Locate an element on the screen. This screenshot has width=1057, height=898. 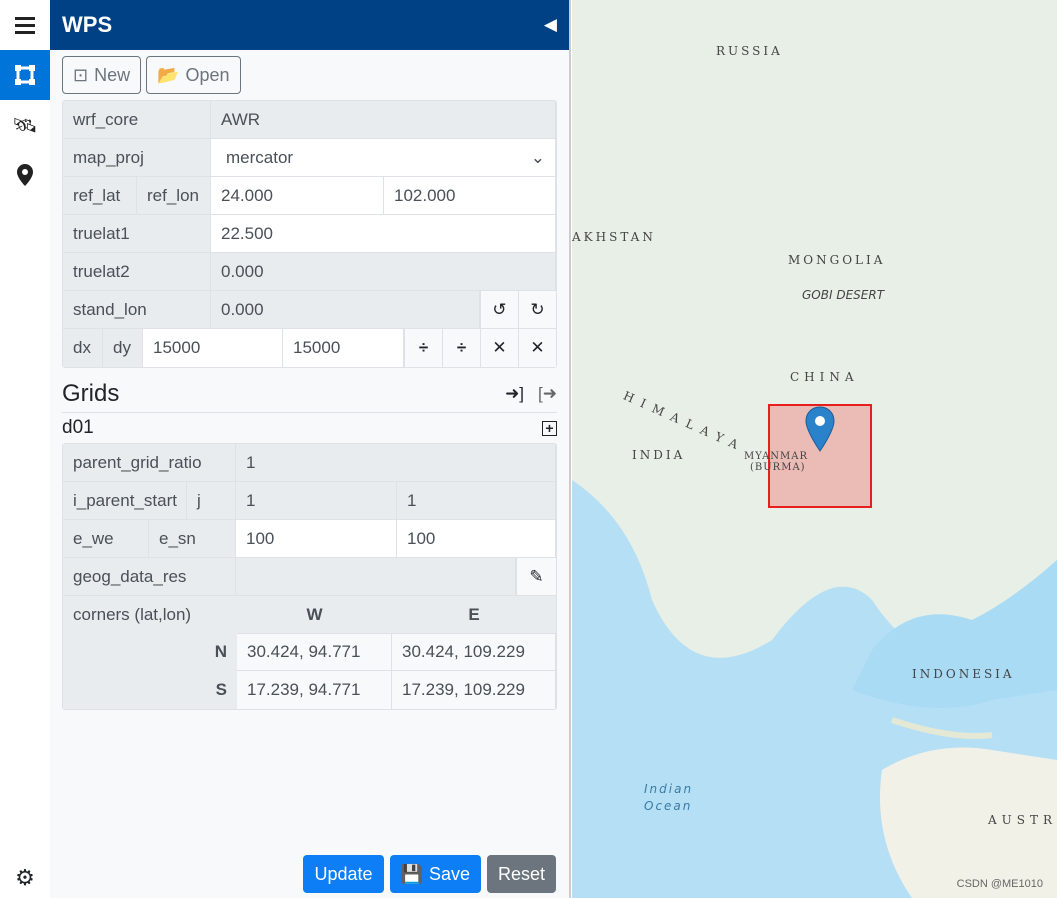
rotate-left-button: ↺ is located at coordinates (499, 309).